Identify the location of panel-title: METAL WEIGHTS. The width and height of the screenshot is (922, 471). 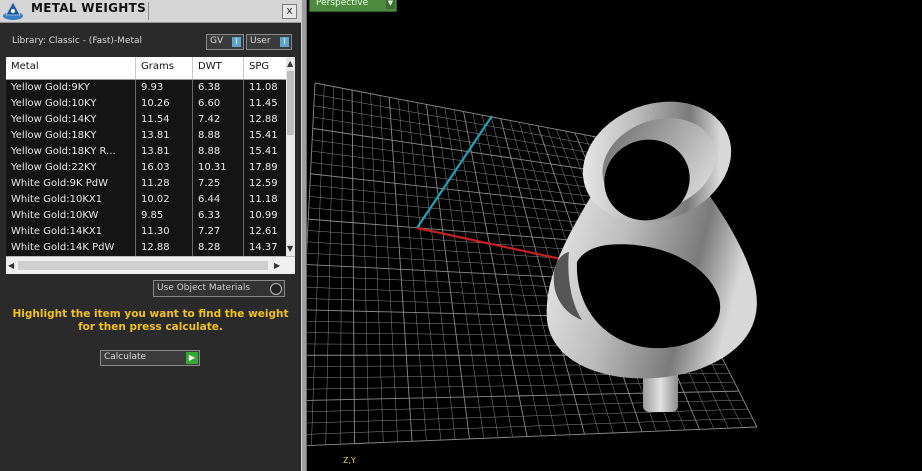
(89, 8).